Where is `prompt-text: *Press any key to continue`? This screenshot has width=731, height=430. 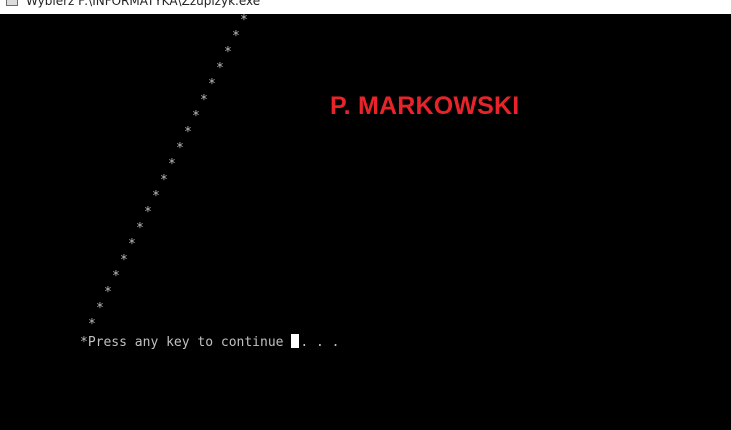
prompt-text: *Press any key to continue is located at coordinates (186, 342).